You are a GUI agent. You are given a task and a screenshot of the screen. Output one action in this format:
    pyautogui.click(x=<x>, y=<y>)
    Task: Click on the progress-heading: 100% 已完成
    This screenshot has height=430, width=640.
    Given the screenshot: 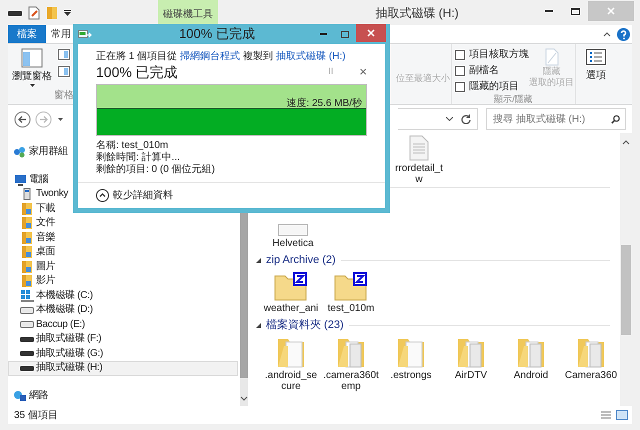 What is the action you would take?
    pyautogui.click(x=137, y=72)
    